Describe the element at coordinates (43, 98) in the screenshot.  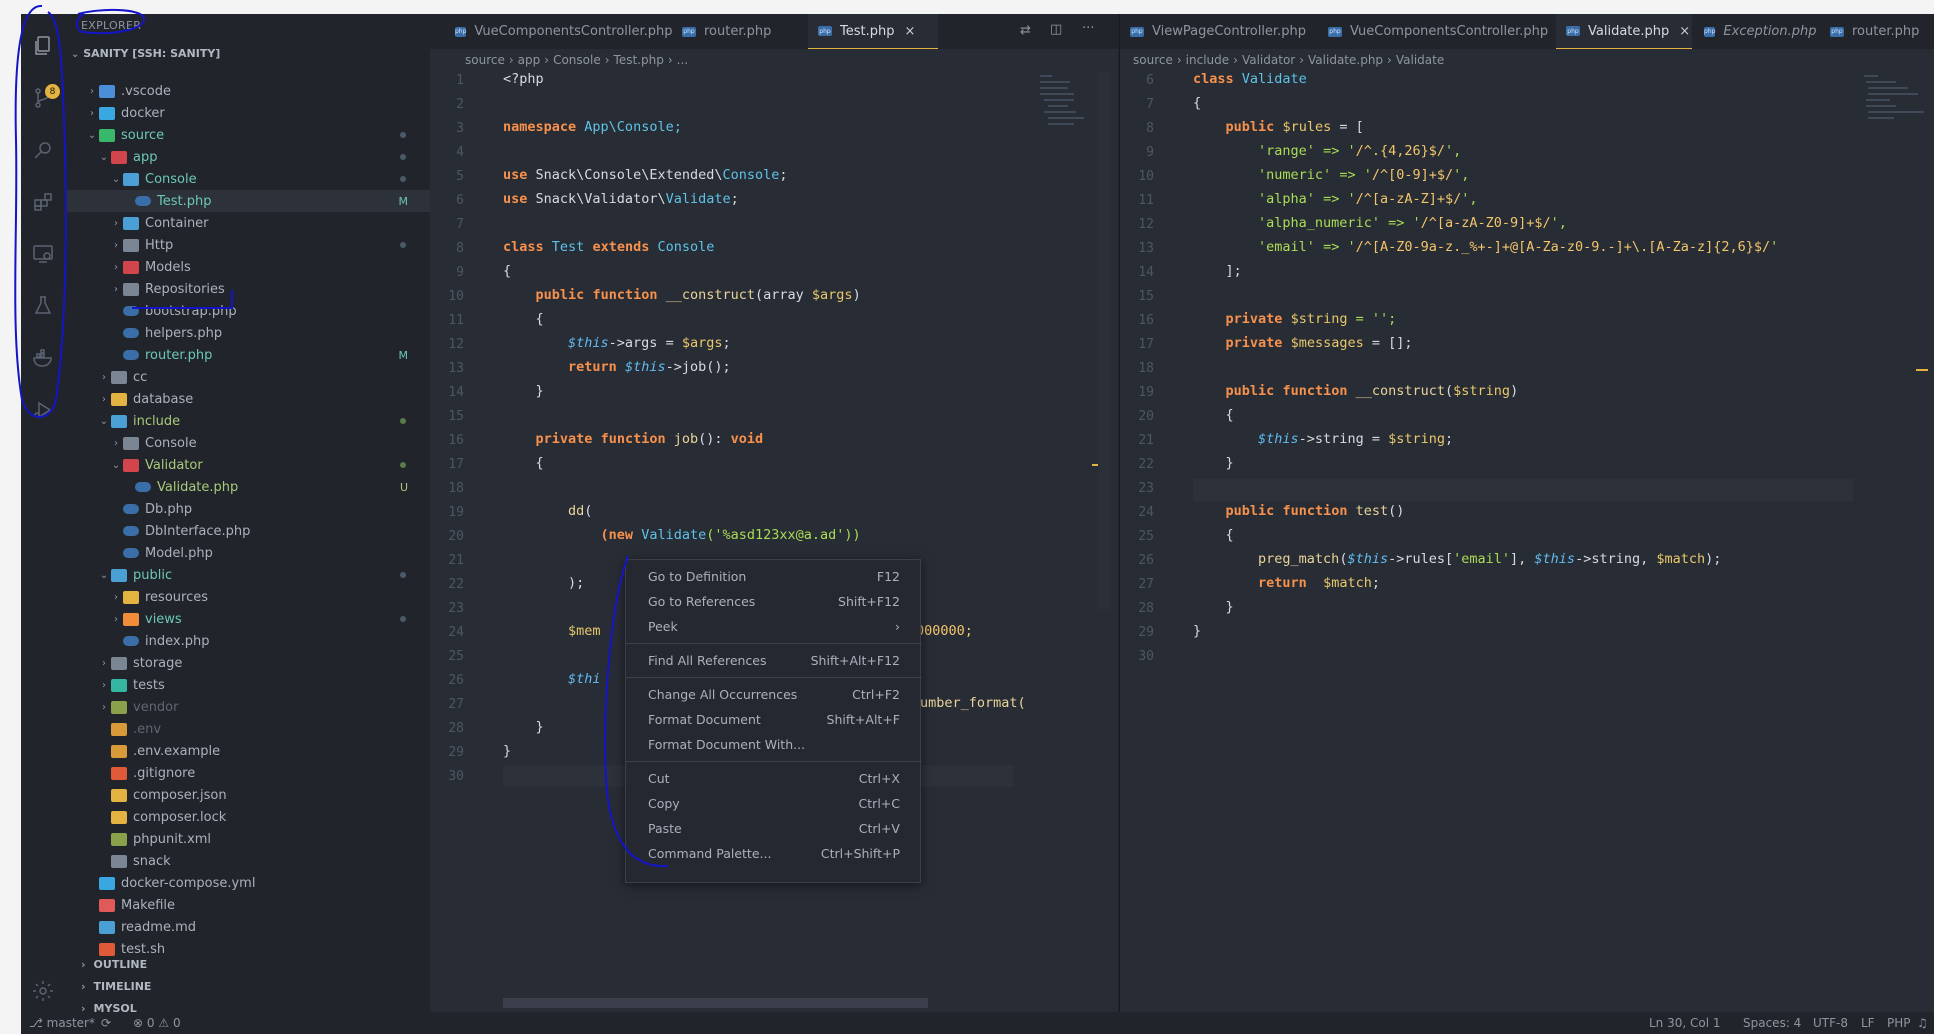
I see `source-control-icon` at that location.